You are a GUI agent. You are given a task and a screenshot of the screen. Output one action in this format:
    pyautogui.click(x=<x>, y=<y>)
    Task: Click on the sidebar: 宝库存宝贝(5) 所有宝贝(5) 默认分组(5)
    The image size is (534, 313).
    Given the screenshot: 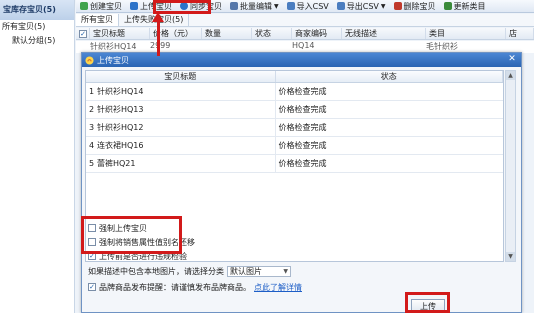 What is the action you would take?
    pyautogui.click(x=37, y=156)
    